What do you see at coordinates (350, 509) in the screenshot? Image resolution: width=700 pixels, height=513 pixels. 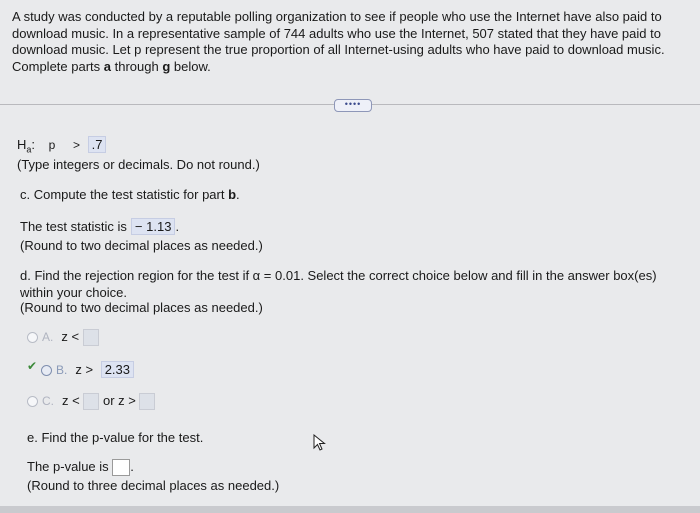 I see `bottom-scroll-bar` at bounding box center [350, 509].